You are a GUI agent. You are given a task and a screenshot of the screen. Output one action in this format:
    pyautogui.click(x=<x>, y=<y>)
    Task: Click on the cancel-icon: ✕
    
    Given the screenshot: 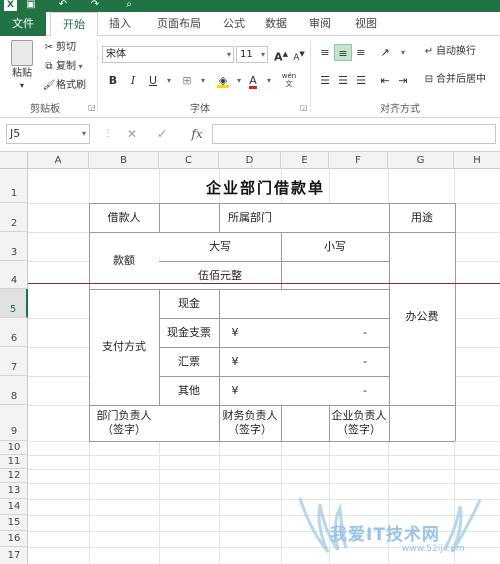 What is the action you would take?
    pyautogui.click(x=132, y=134)
    